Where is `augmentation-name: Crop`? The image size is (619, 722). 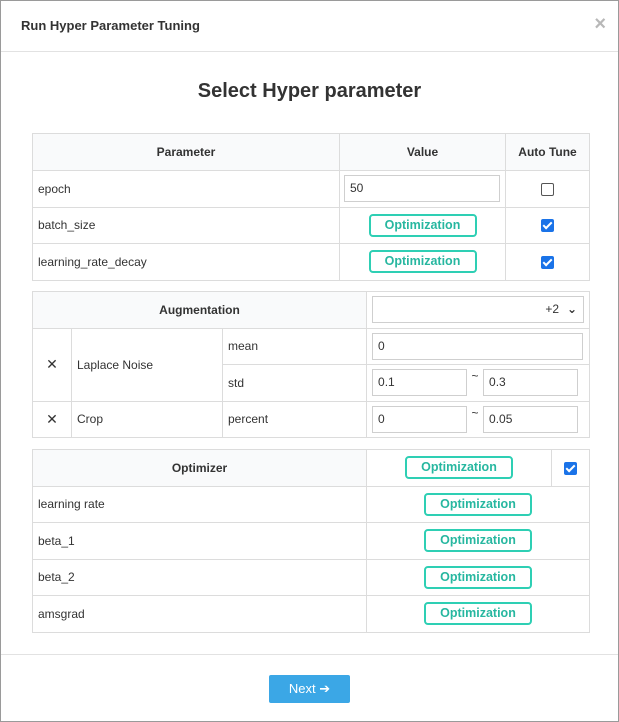 augmentation-name: Crop is located at coordinates (147, 419).